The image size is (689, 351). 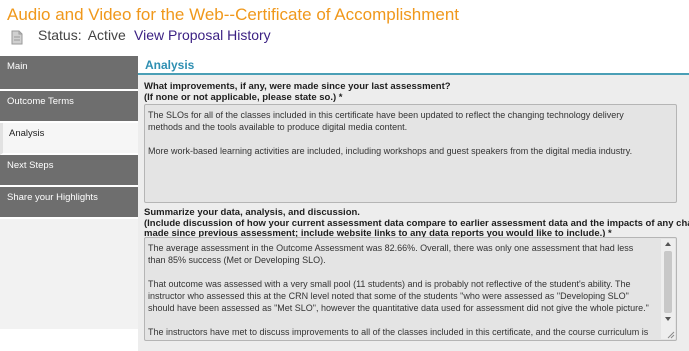 I want to click on resize-grip-icon, so click(x=671, y=335).